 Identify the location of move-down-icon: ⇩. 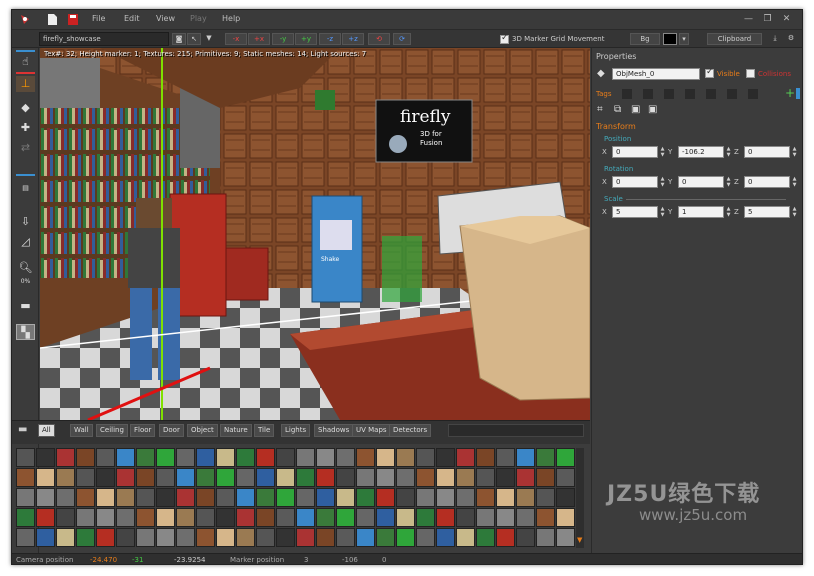
(25, 222).